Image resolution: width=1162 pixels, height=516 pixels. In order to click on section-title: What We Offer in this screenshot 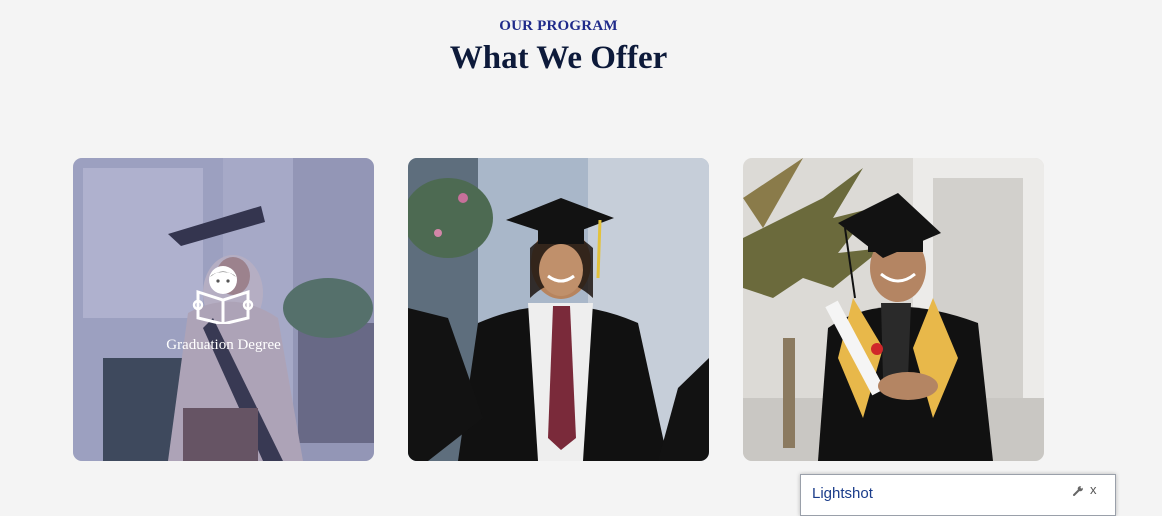, I will do `click(558, 58)`.